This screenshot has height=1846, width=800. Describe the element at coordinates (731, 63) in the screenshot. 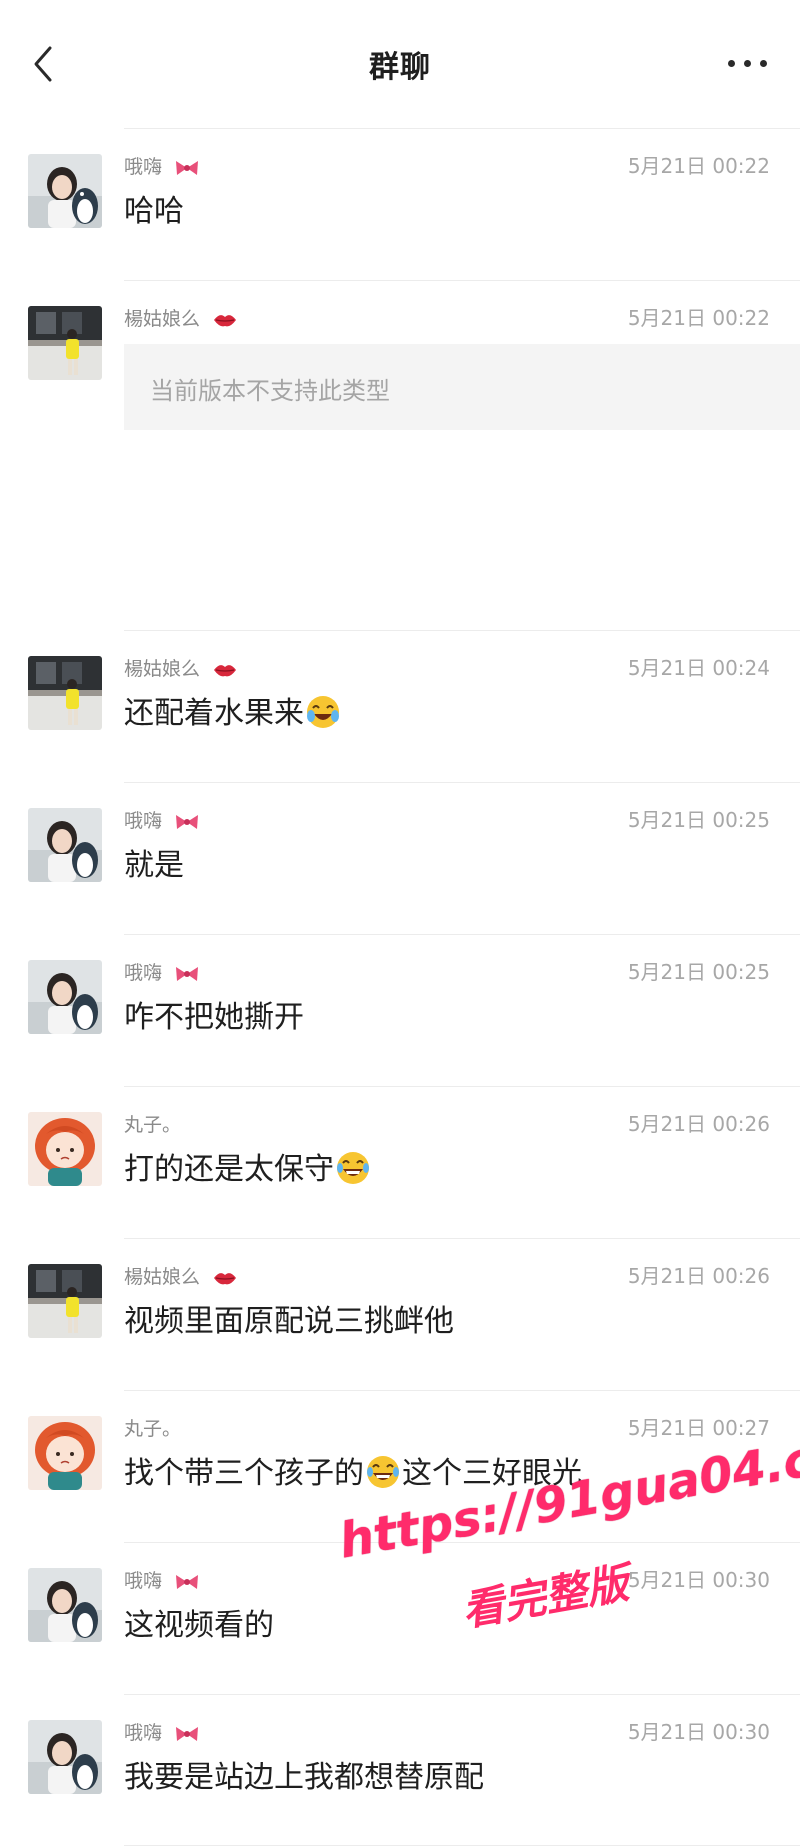

I see `more-dots-icon` at that location.